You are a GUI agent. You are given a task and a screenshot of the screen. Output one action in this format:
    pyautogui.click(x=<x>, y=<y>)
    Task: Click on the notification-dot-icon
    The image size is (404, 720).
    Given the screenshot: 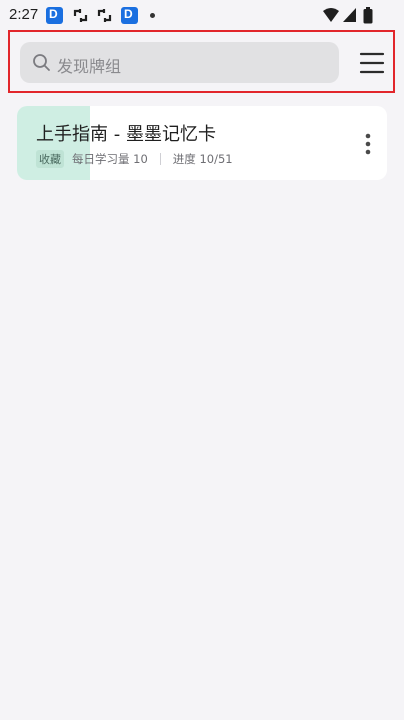 What is the action you would take?
    pyautogui.click(x=152, y=15)
    